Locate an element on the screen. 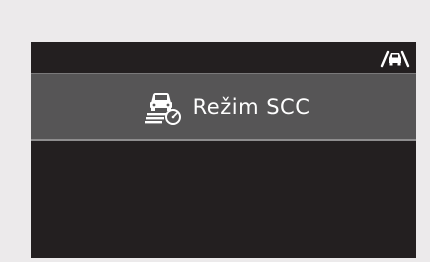 This screenshot has height=262, width=430. scc-speed-control-icon is located at coordinates (162, 108).